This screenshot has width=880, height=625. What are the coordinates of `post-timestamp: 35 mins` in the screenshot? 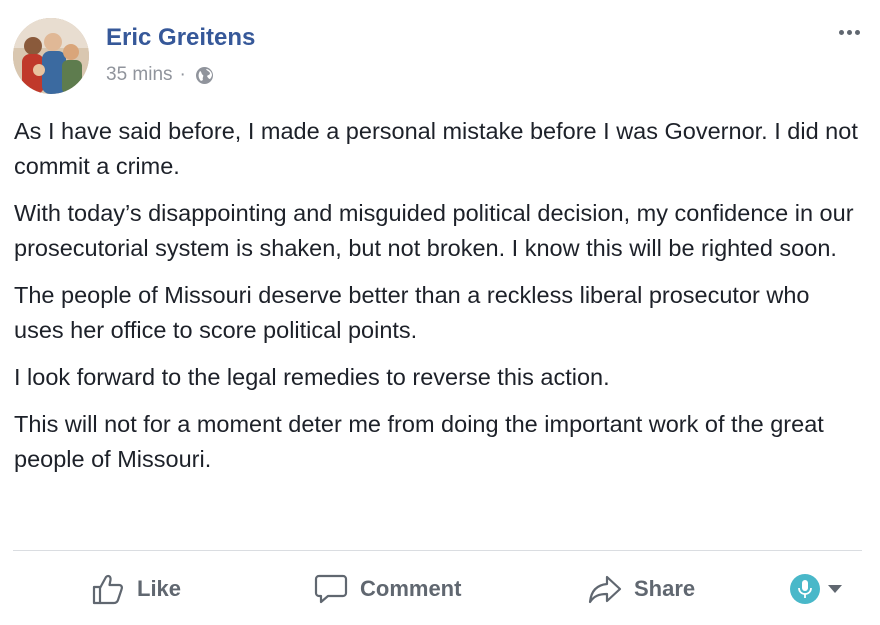 It's located at (139, 75).